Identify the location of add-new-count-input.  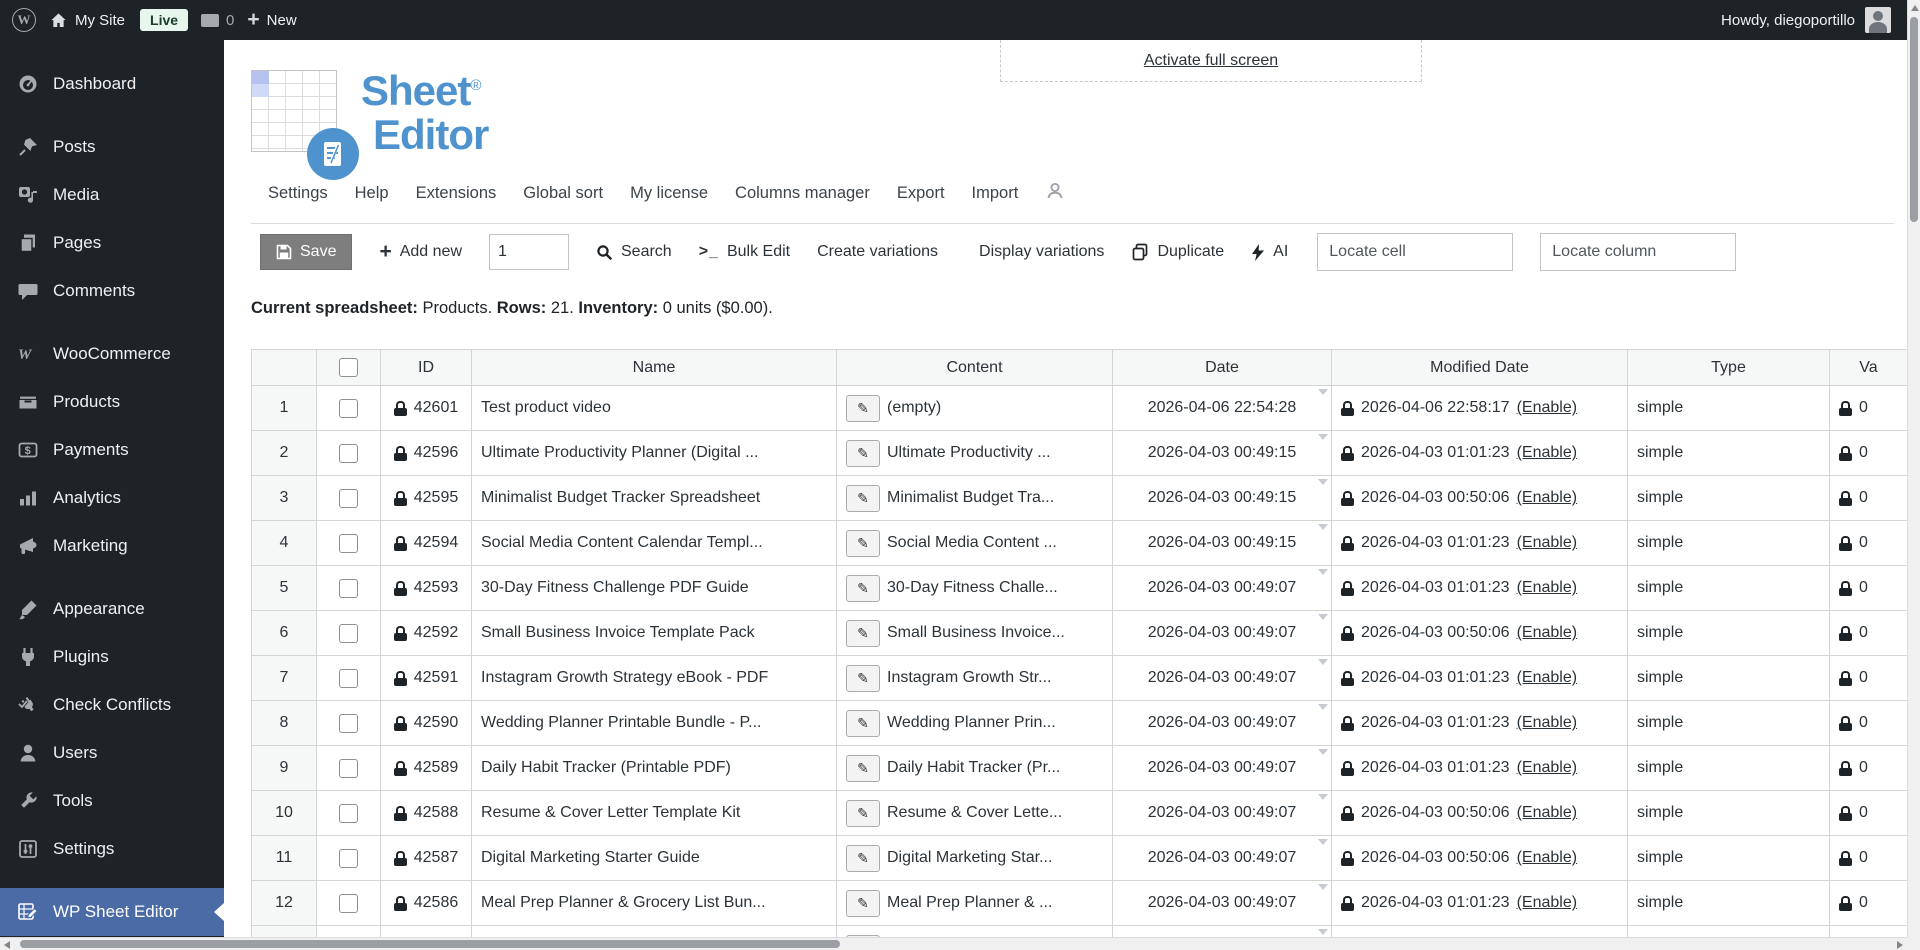
(529, 252).